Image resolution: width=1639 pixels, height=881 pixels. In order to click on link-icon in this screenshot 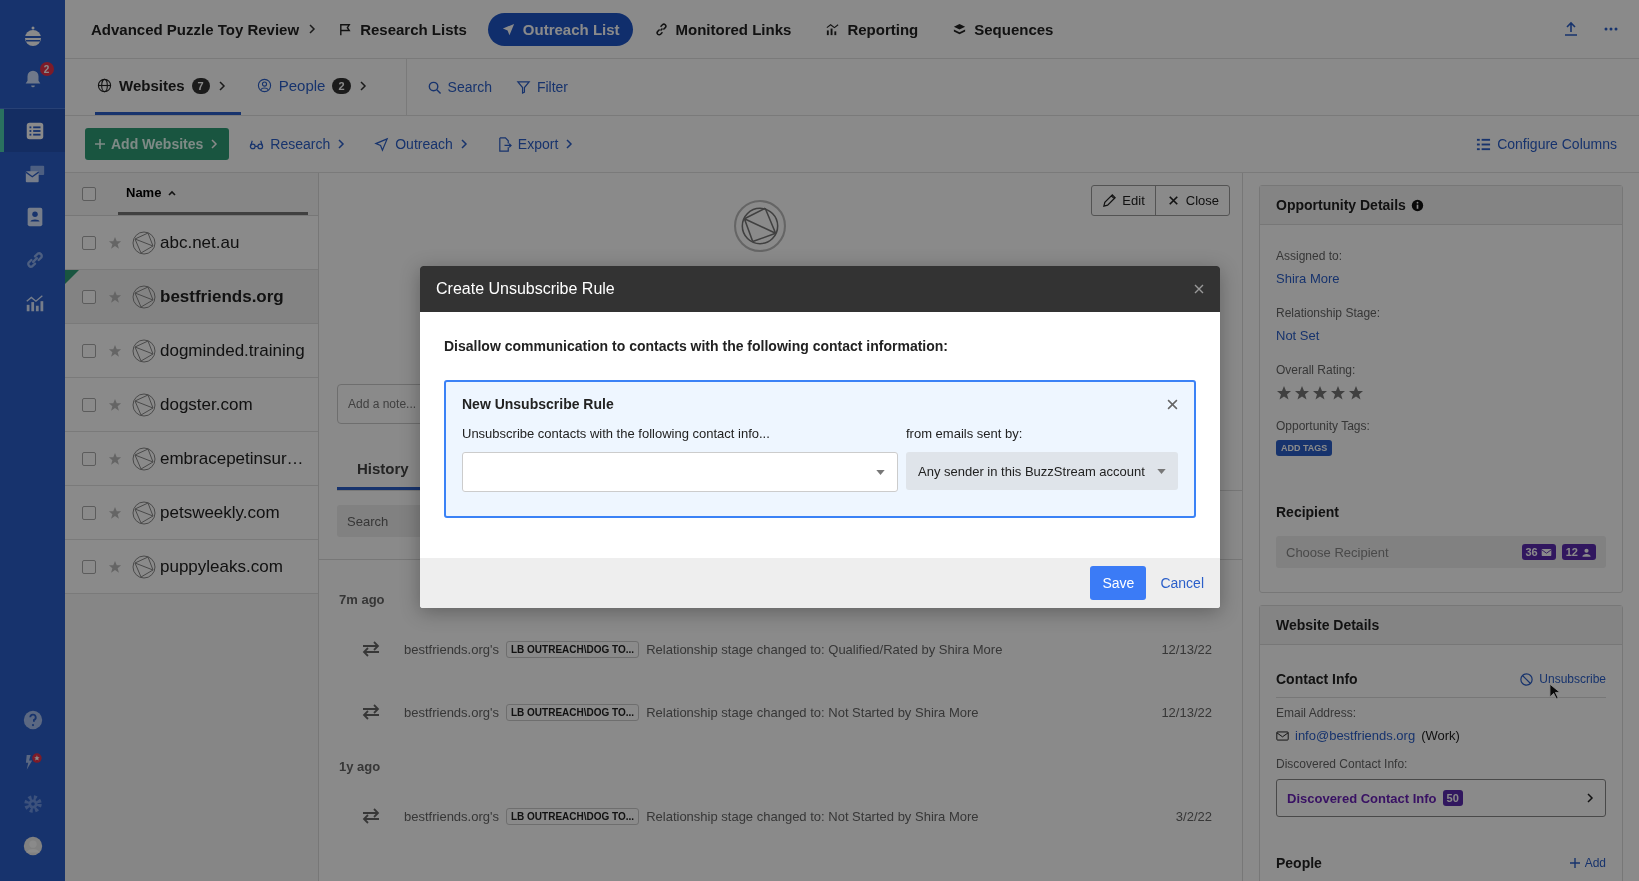, I will do `click(661, 29)`.